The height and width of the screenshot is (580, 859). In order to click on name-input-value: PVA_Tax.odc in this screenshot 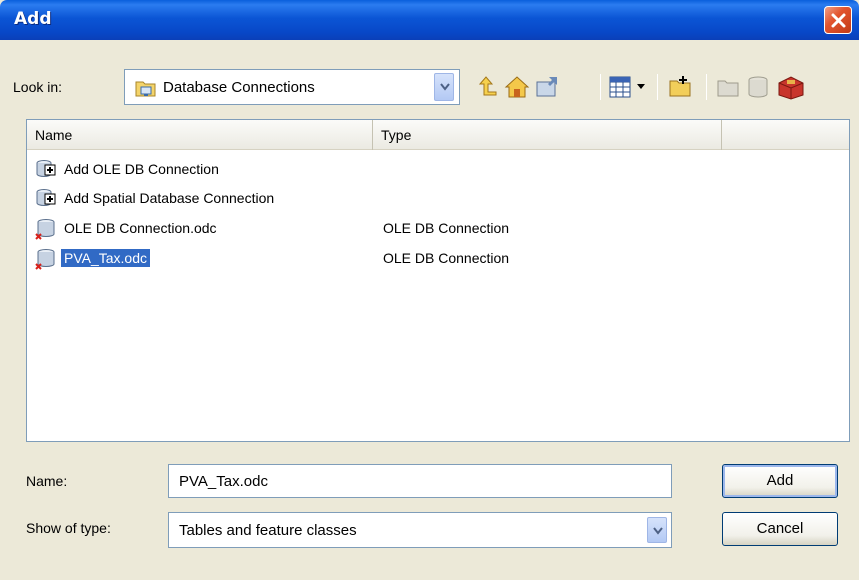, I will do `click(223, 481)`.